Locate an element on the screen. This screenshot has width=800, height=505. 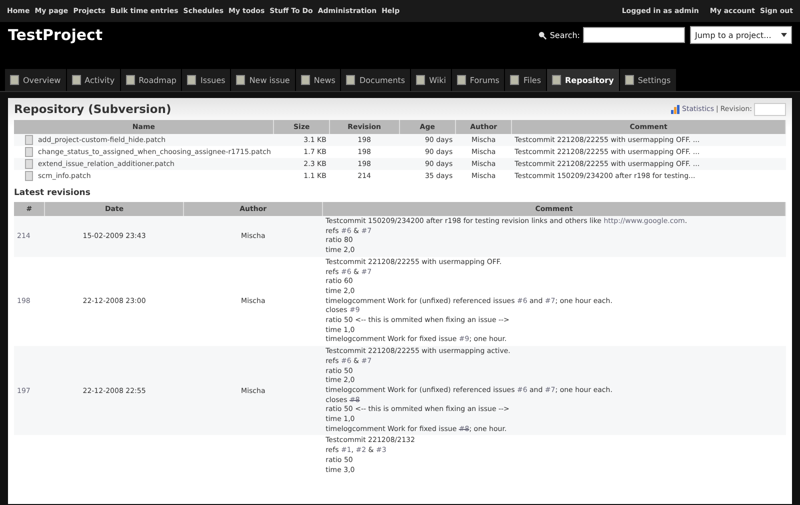
bar-chart-icon is located at coordinates (675, 109).